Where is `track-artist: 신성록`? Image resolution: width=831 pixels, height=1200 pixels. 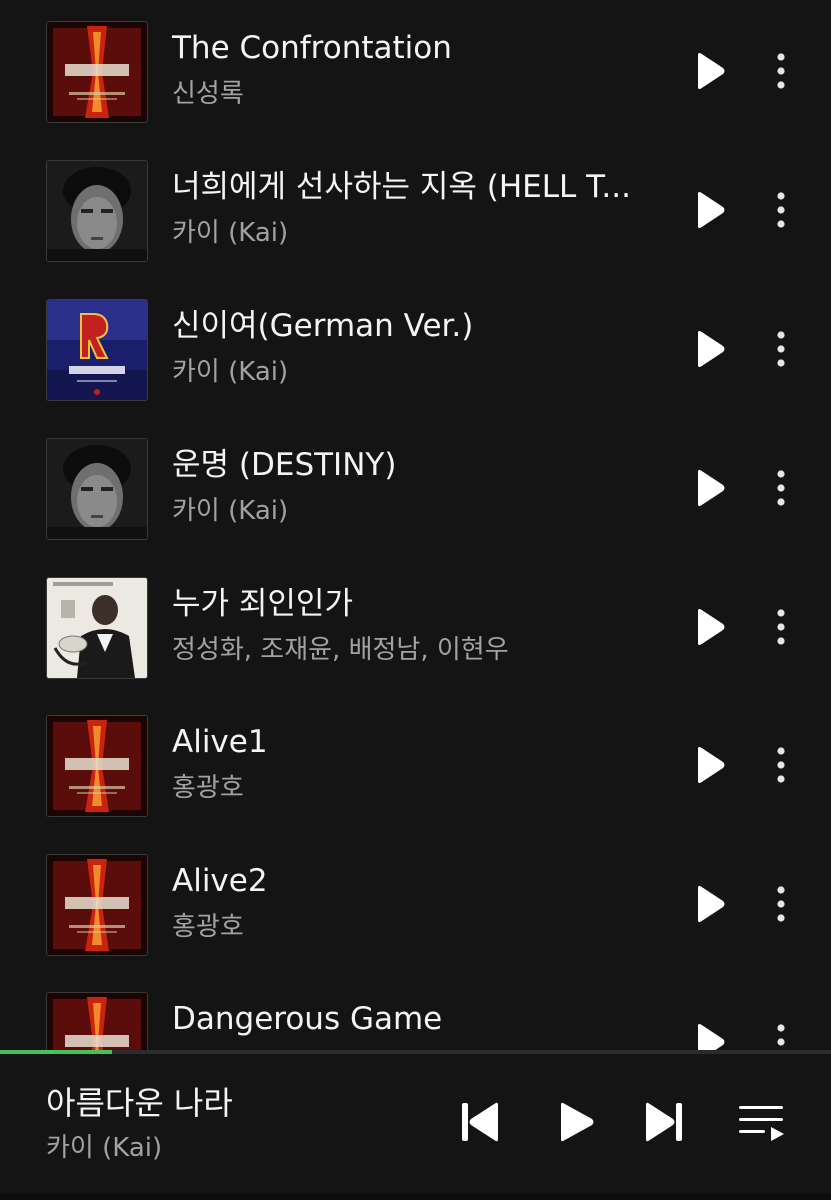 track-artist: 신성록 is located at coordinates (208, 94).